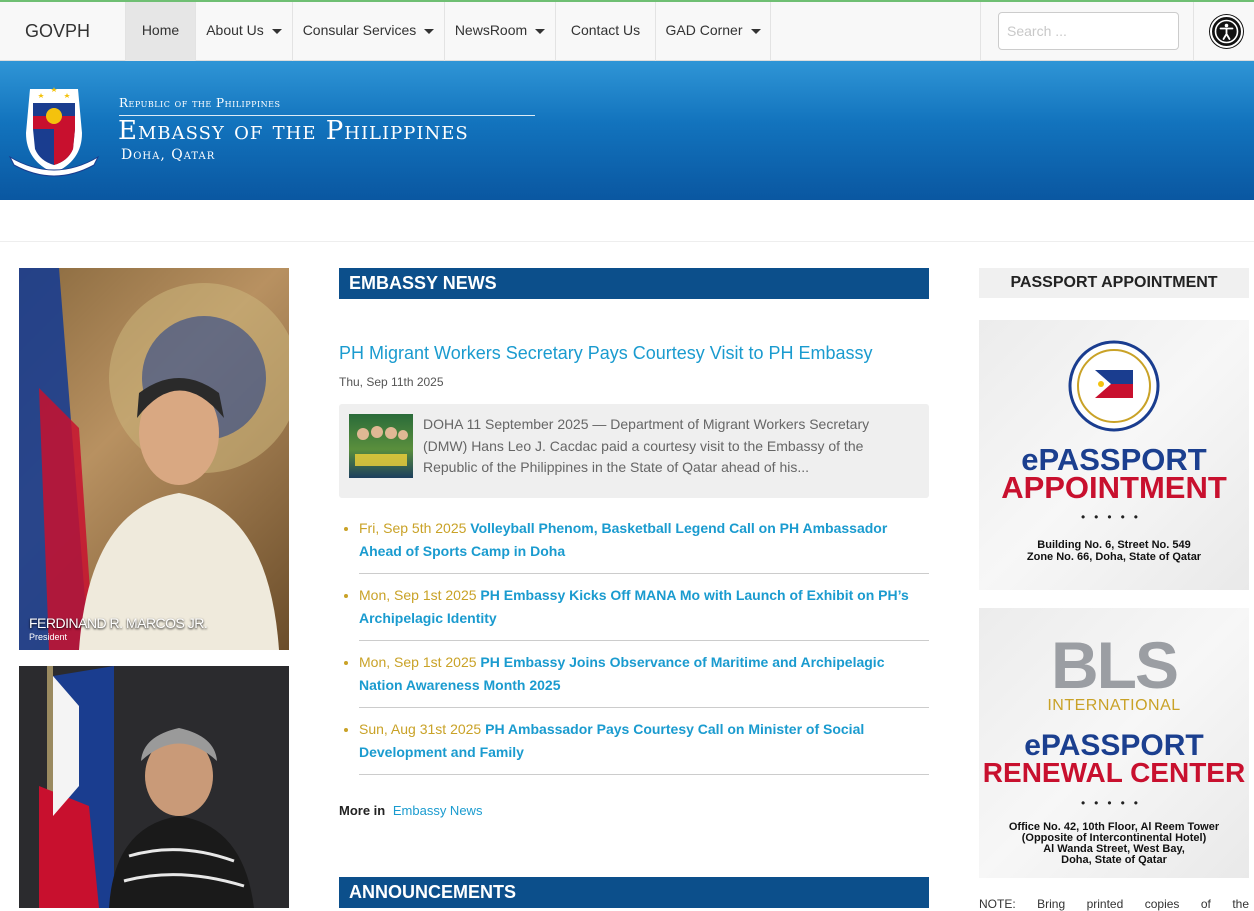 Image resolution: width=1254 pixels, height=911 pixels. I want to click on nav-consular-services: Consular Services, so click(368, 31).